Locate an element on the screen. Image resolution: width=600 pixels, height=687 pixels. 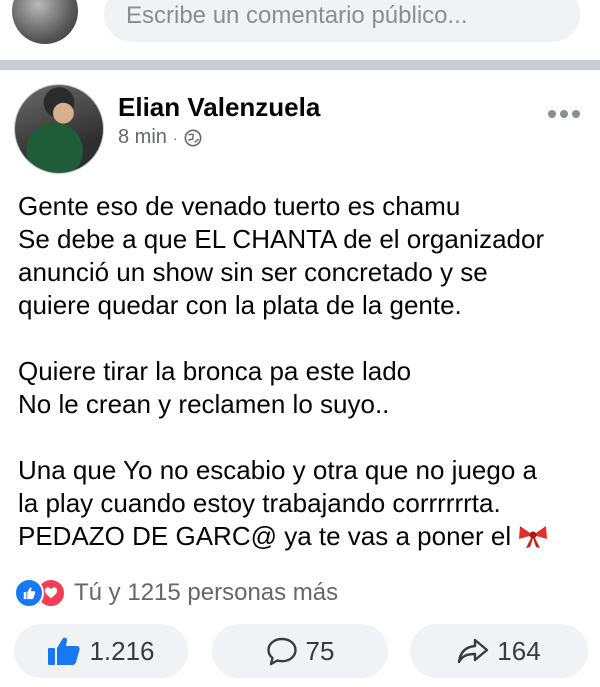
share-button: 164 is located at coordinates (499, 651).